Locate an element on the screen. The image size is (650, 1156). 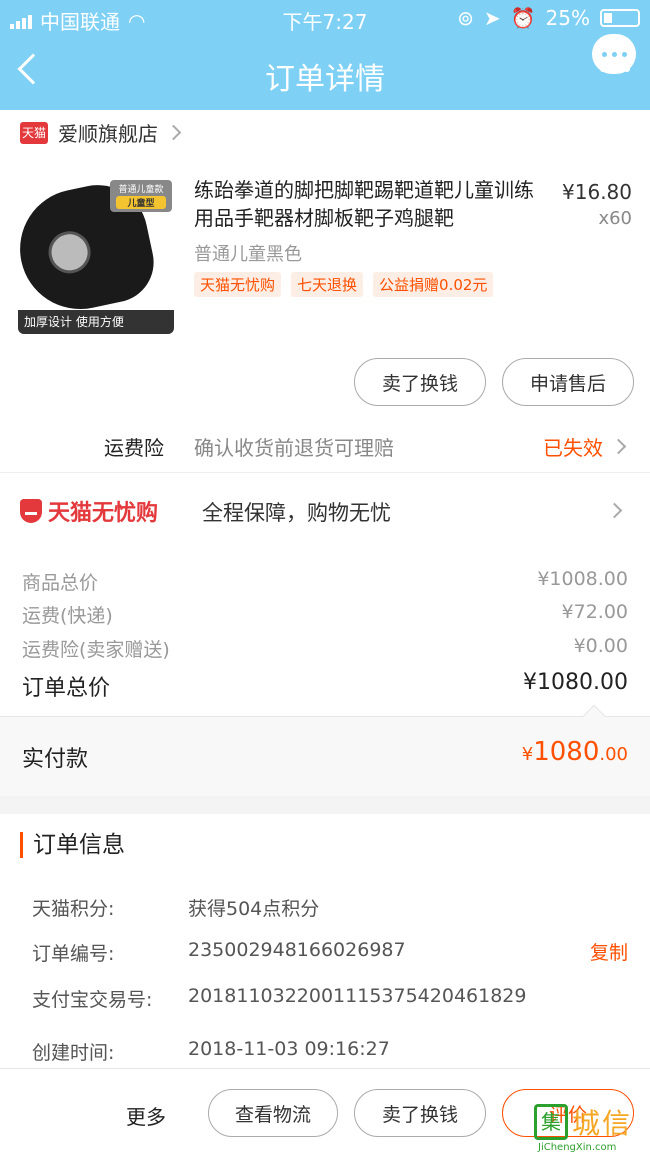
guarantee-row: 天猫无忧购 全程保障，购物无忧 is located at coordinates (325, 509).